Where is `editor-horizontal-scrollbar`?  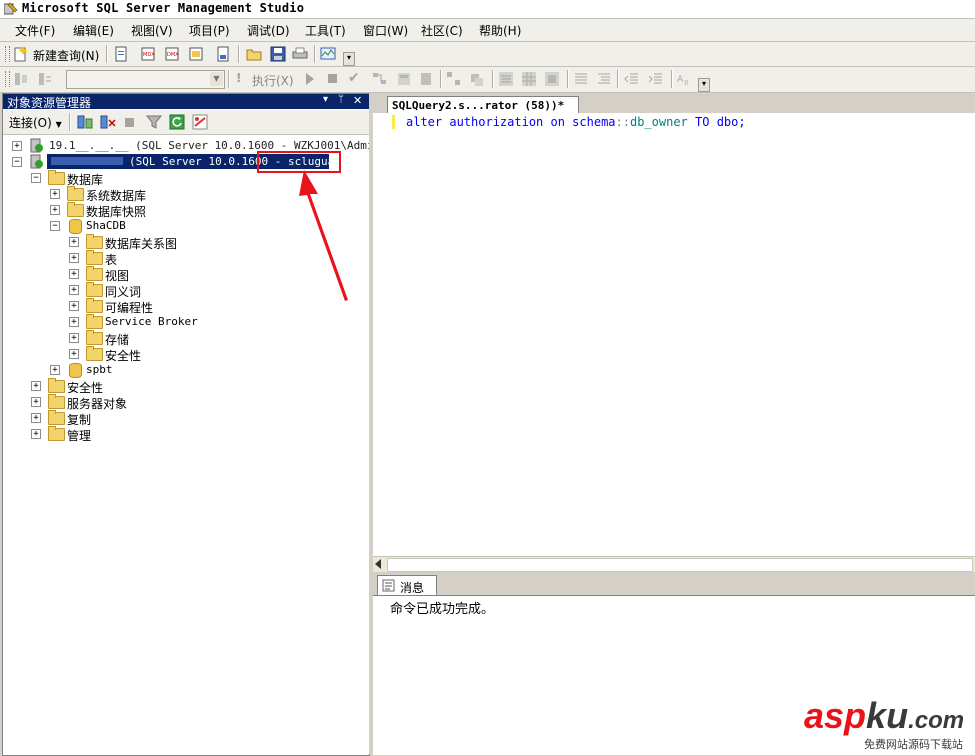 editor-horizontal-scrollbar is located at coordinates (674, 564).